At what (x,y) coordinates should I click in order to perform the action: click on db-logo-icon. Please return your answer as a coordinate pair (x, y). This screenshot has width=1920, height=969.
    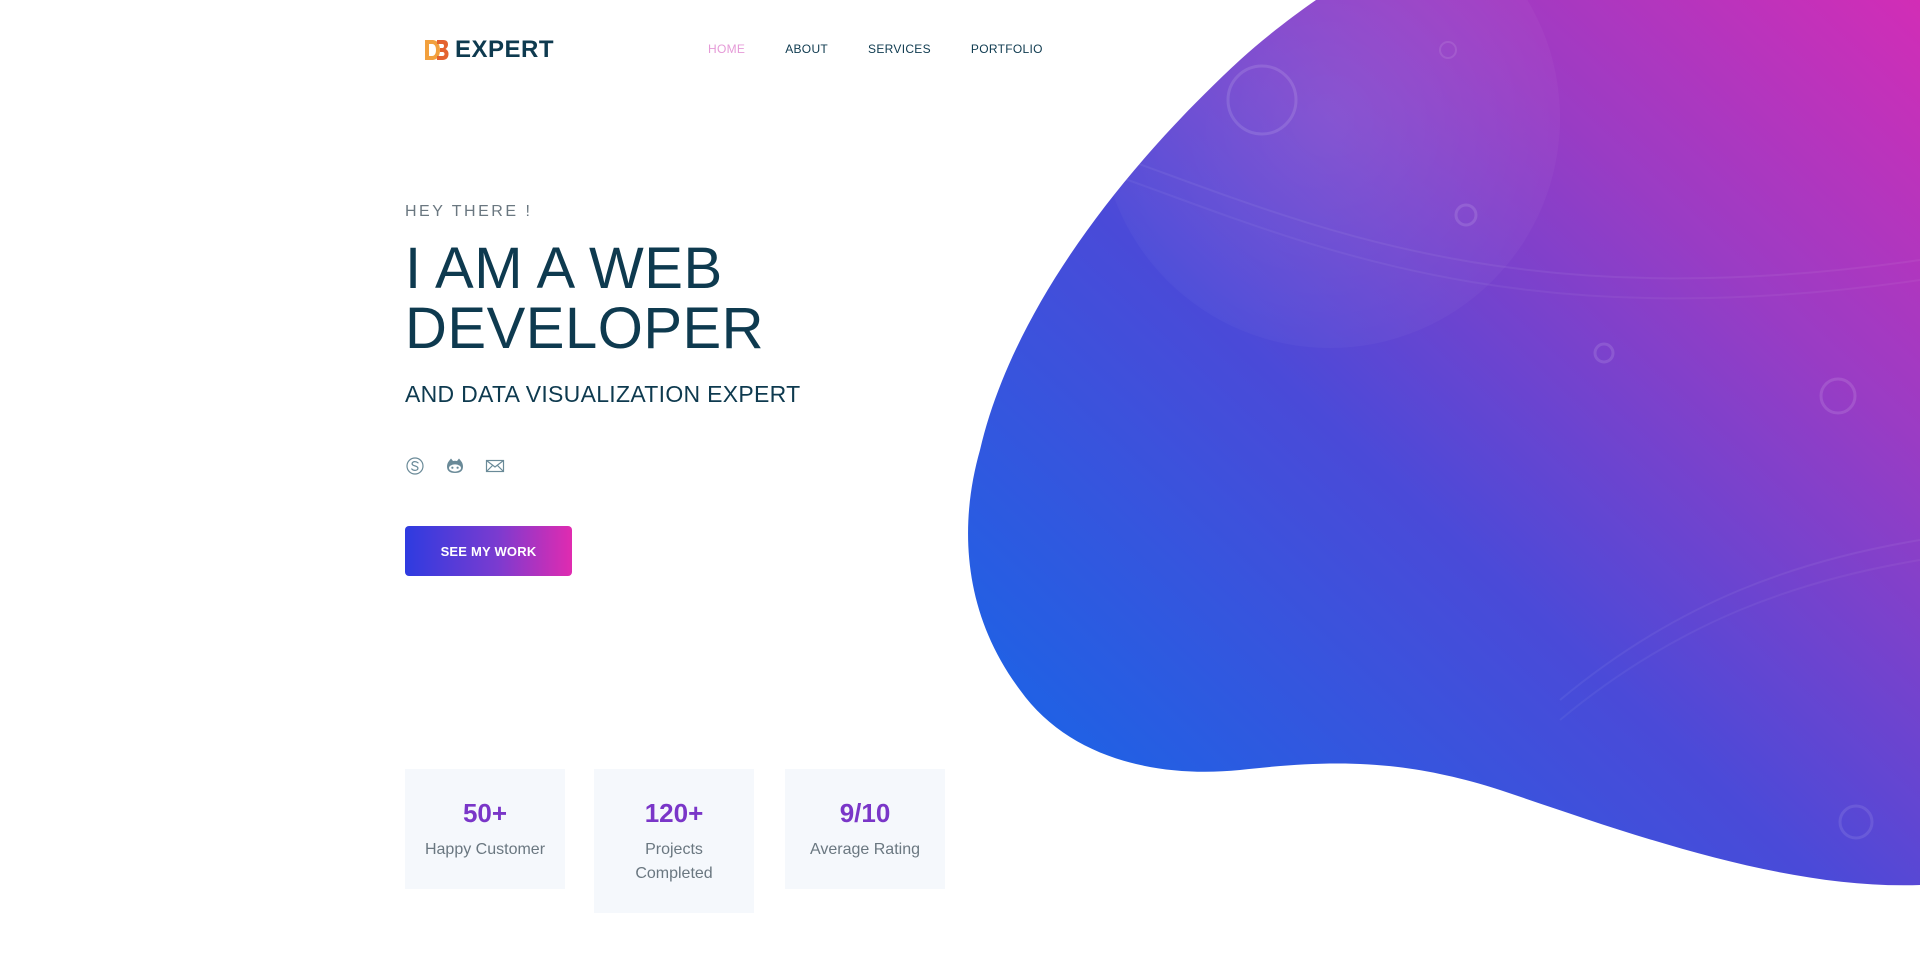
    Looking at the image, I should click on (437, 50).